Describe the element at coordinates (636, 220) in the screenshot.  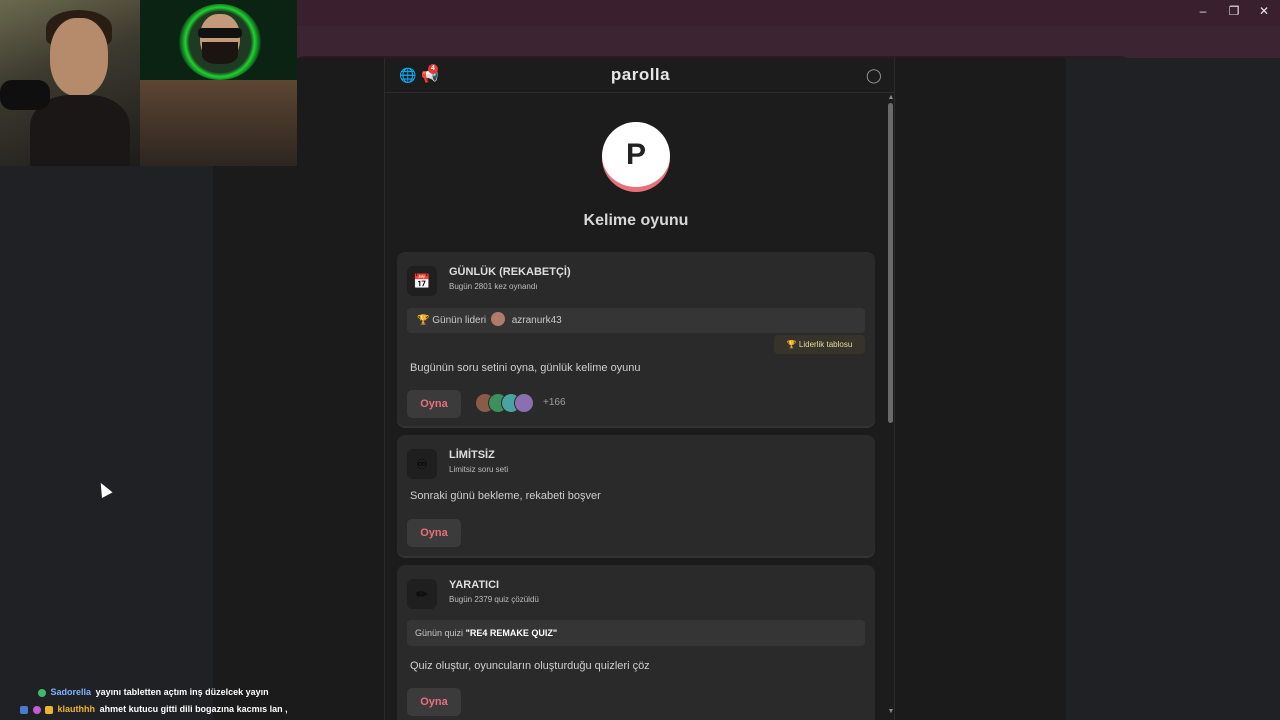
I see `page-tagline: Kelime oyunu` at that location.